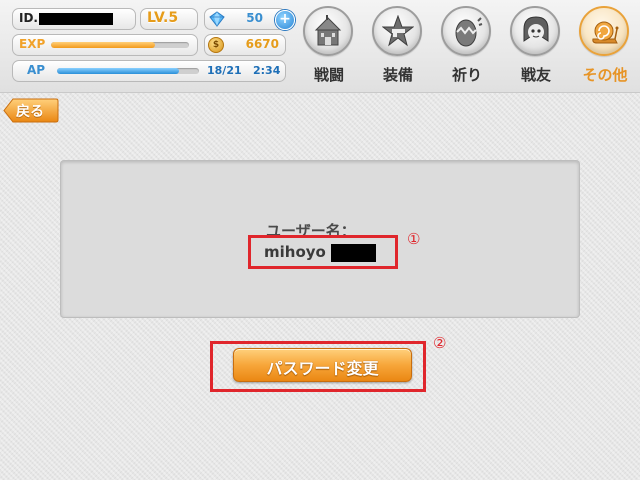 The height and width of the screenshot is (480, 640). I want to click on player-id-redaction, so click(76, 19).